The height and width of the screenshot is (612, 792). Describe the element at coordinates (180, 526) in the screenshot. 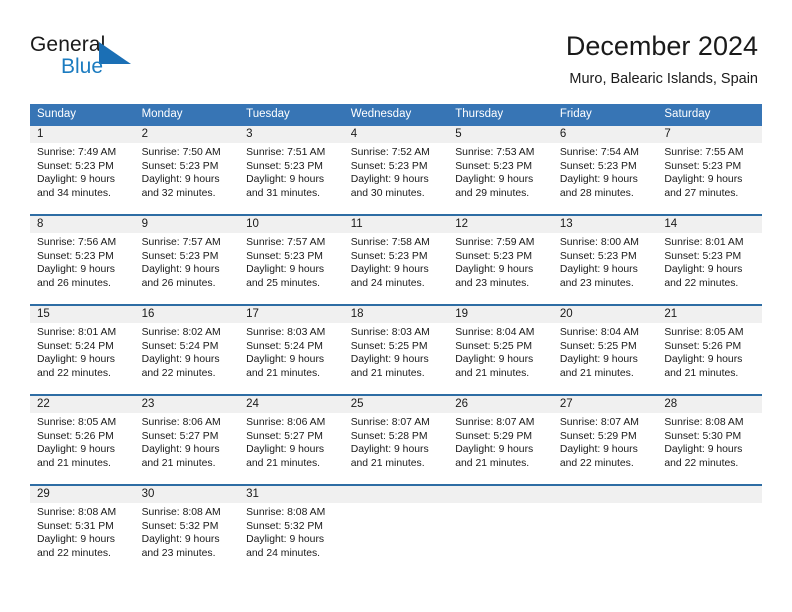

I see `day-detail-line: Sunset: 5:32 PM` at that location.